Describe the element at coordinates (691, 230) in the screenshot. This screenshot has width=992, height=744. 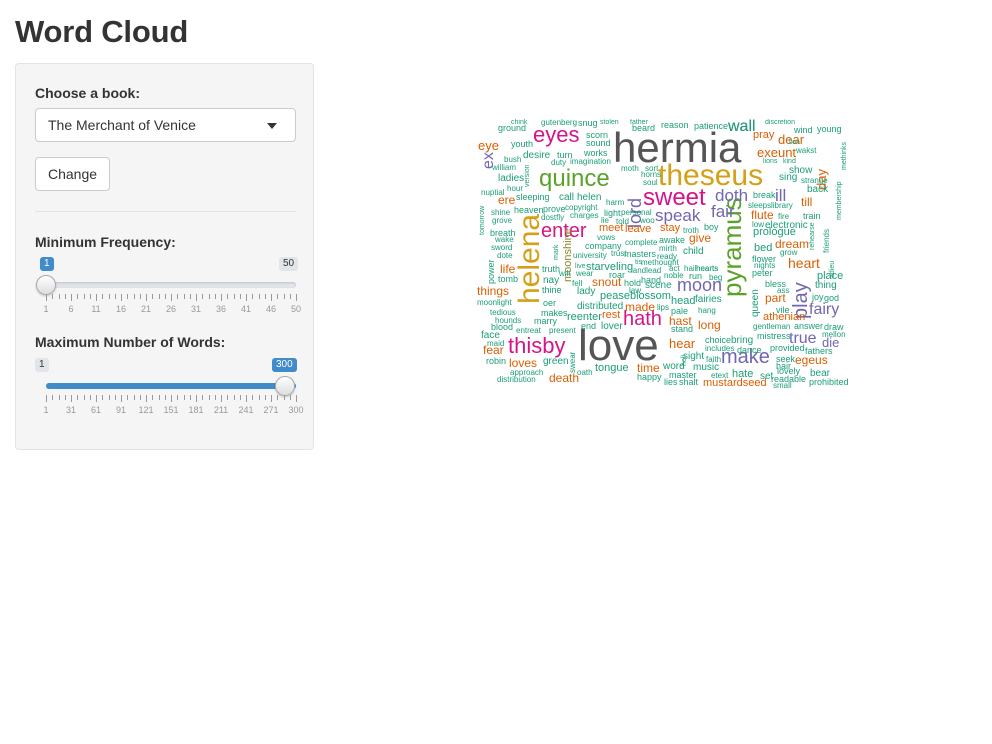
I see `word-cloud-word: troth` at that location.